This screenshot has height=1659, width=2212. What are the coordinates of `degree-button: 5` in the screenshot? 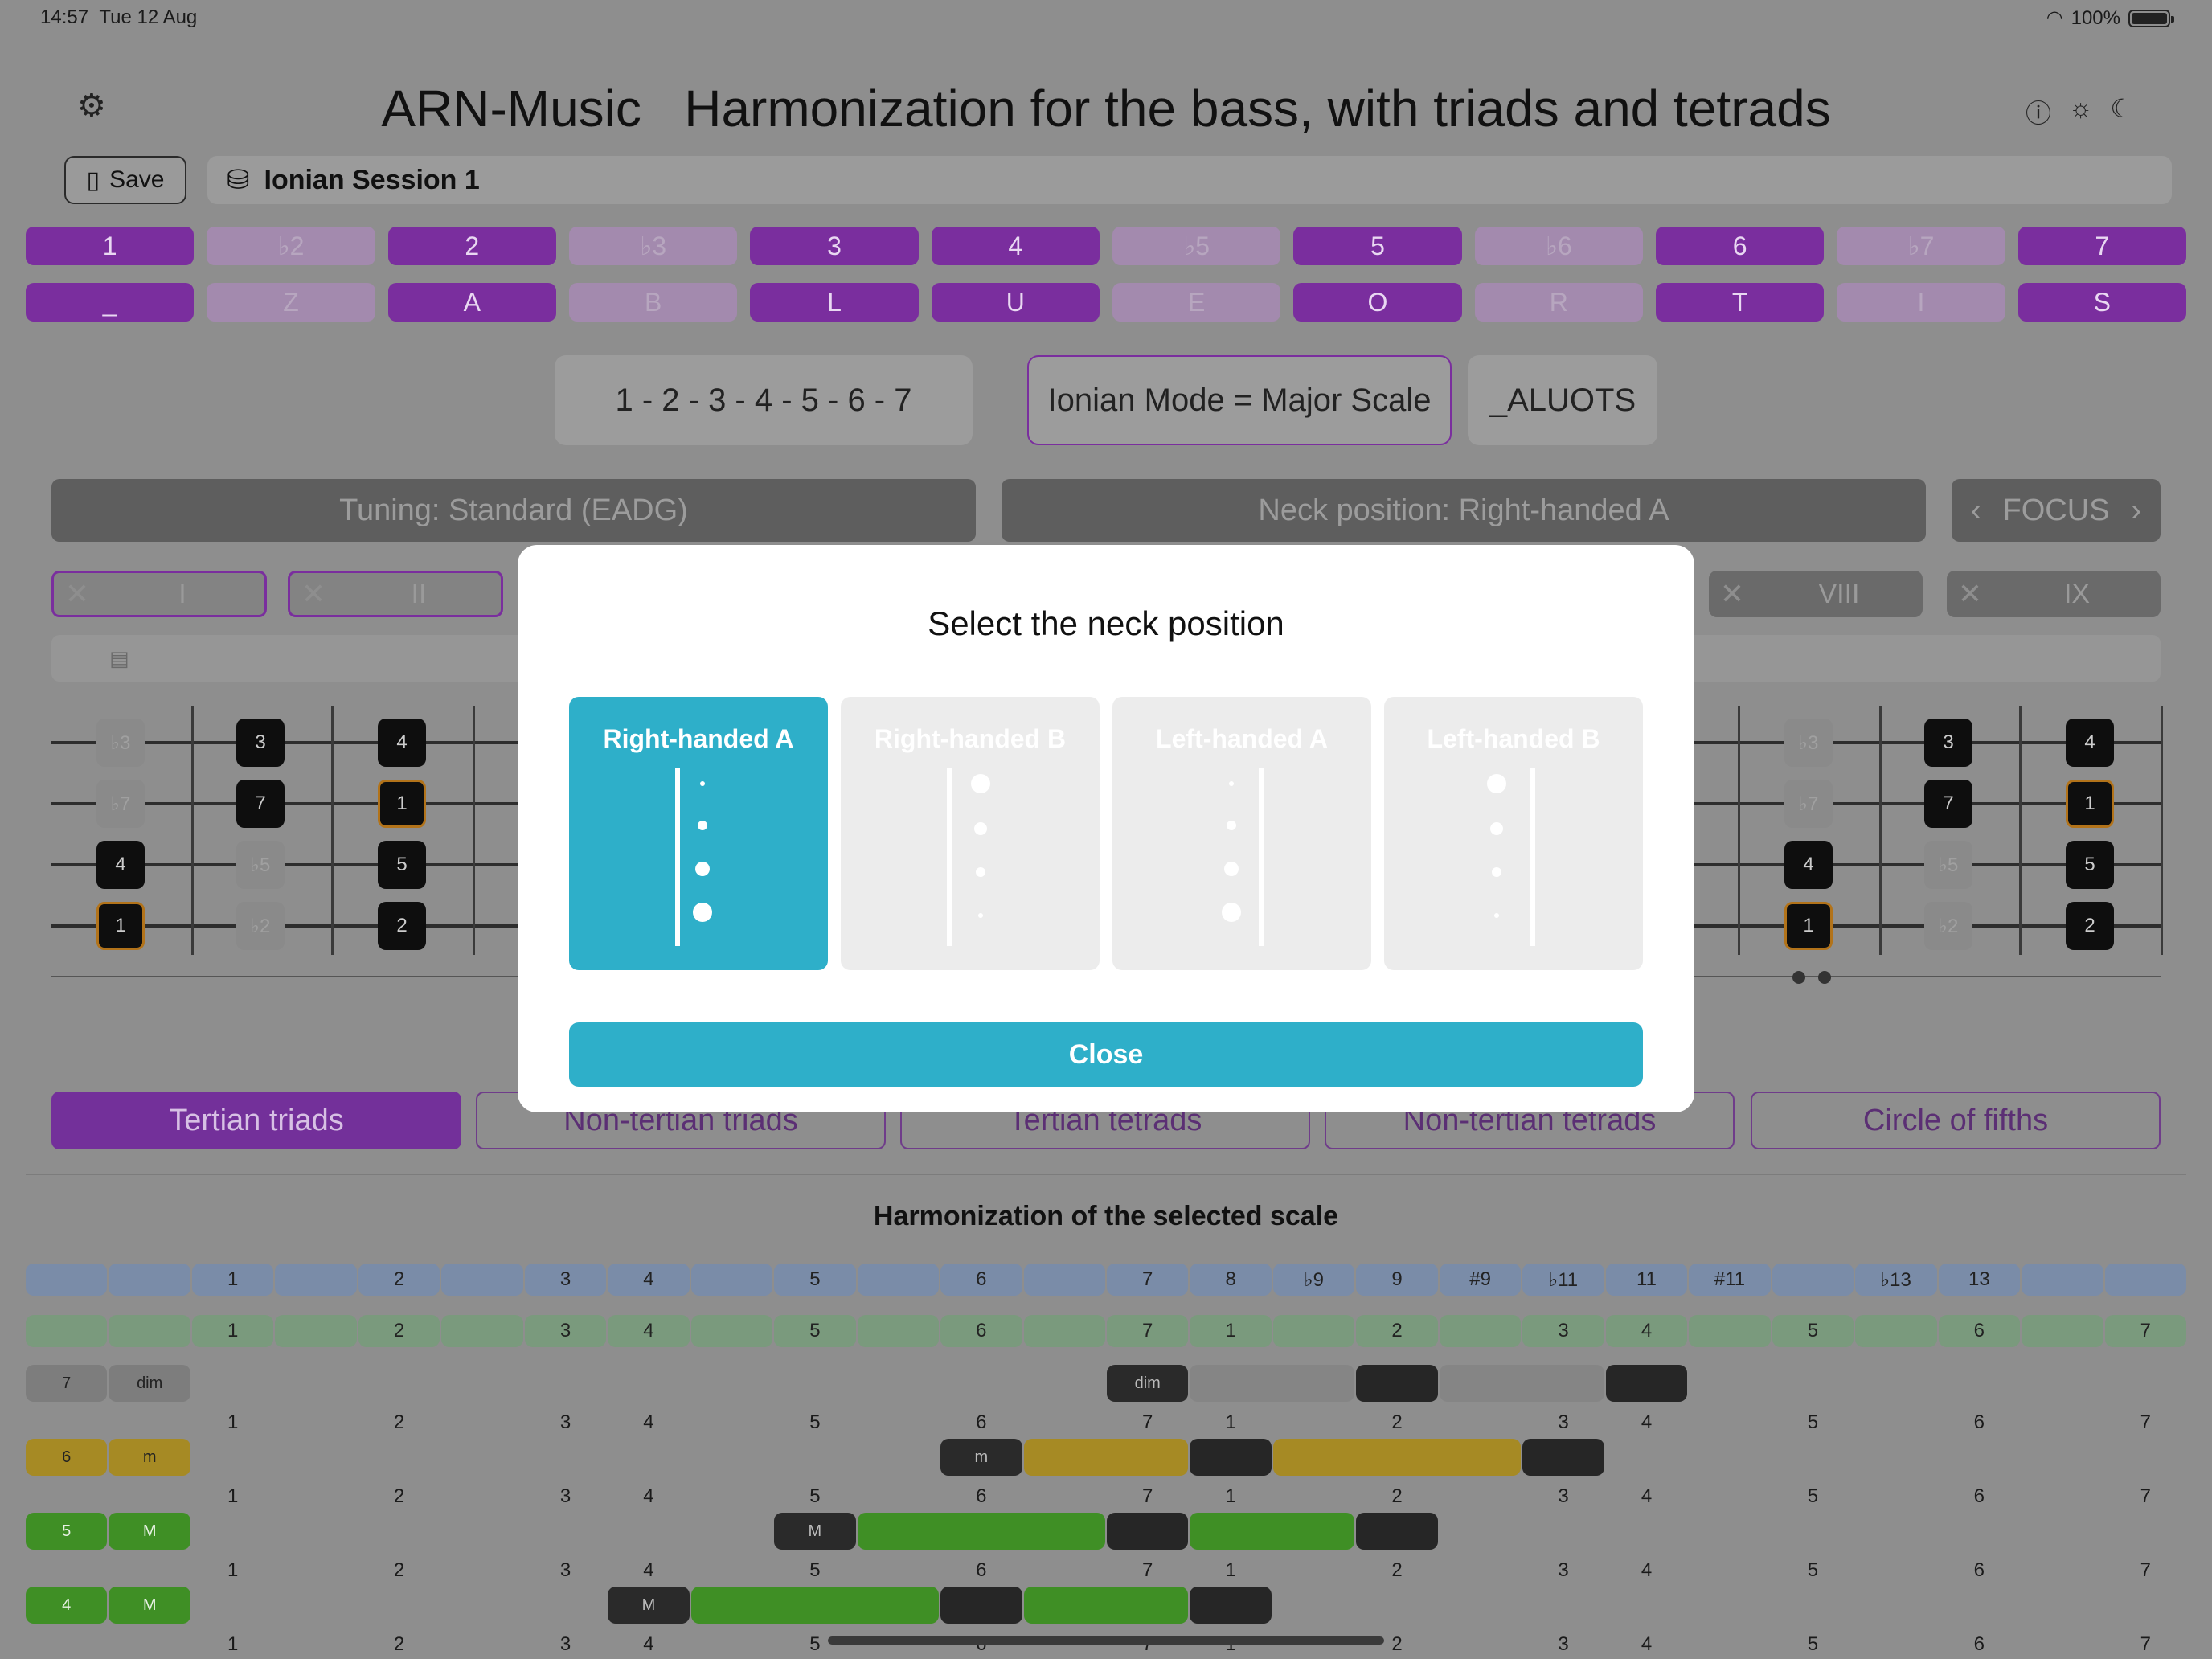 It's located at (1377, 246).